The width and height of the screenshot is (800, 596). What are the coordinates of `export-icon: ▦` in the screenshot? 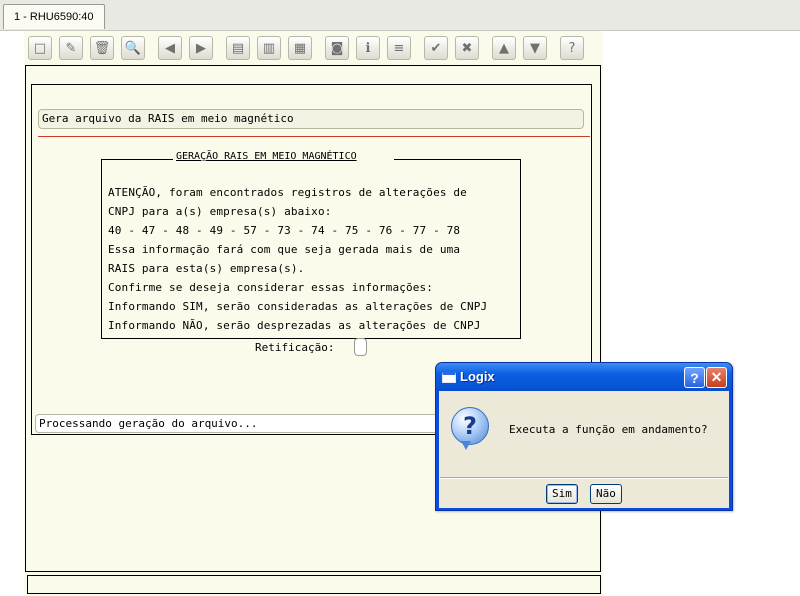 It's located at (300, 48).